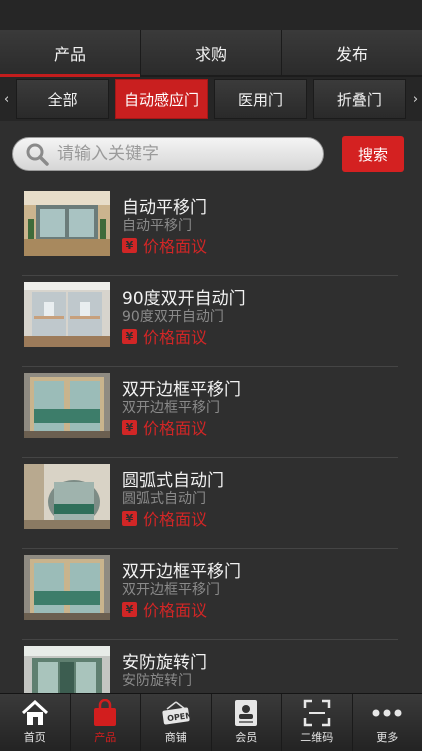  I want to click on more-dots-icon, so click(387, 713).